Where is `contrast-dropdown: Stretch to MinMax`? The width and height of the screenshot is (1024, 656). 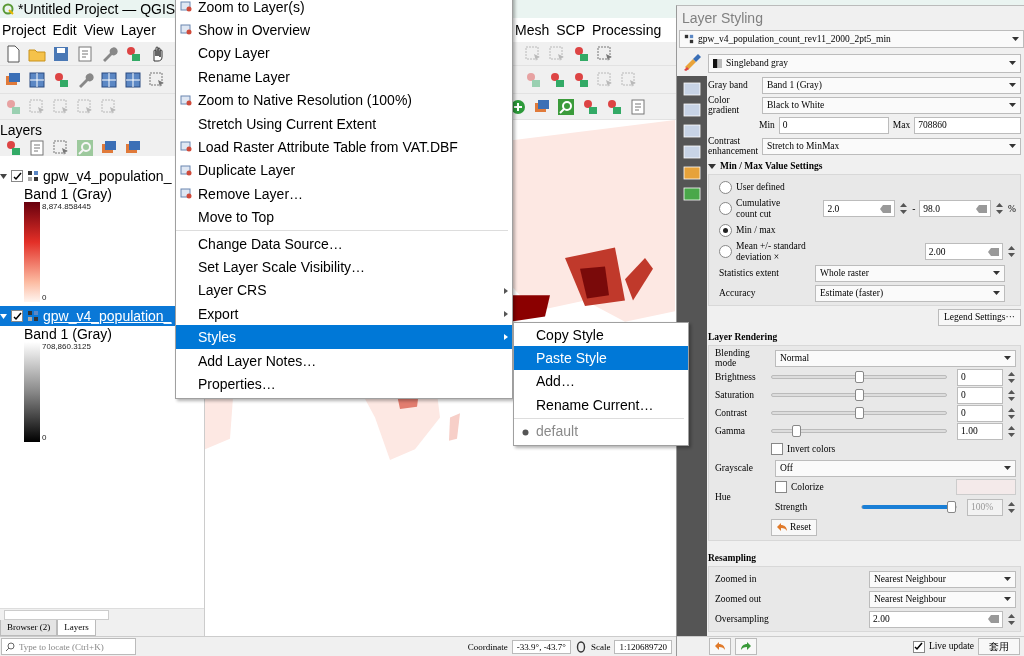 contrast-dropdown: Stretch to MinMax is located at coordinates (891, 146).